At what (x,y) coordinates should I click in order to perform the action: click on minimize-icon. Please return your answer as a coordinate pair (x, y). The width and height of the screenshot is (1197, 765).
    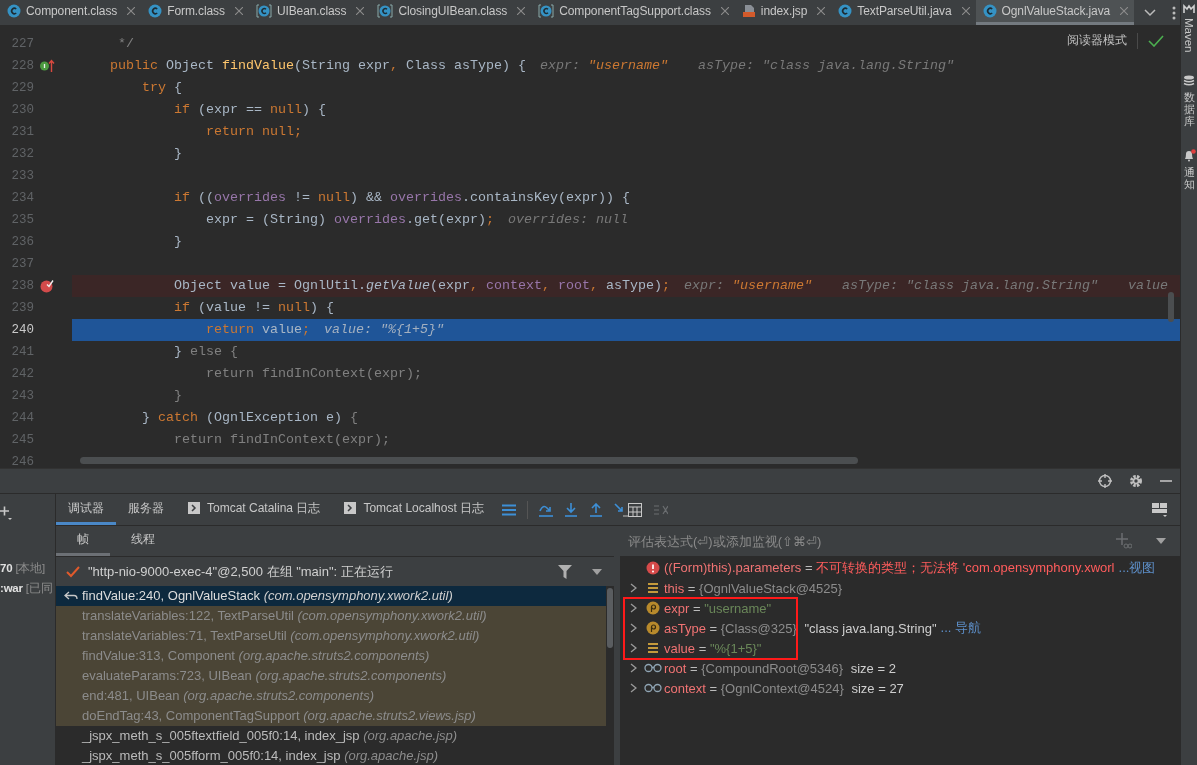
    Looking at the image, I should click on (1166, 481).